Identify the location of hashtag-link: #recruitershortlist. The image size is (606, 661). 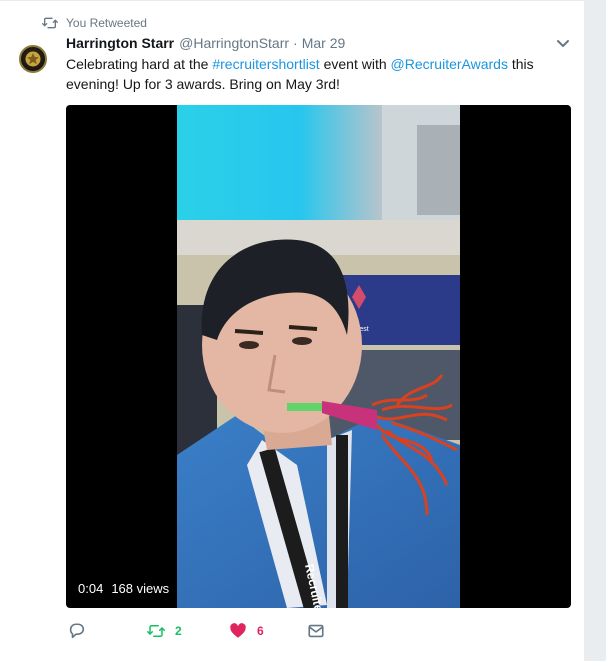
(265, 64).